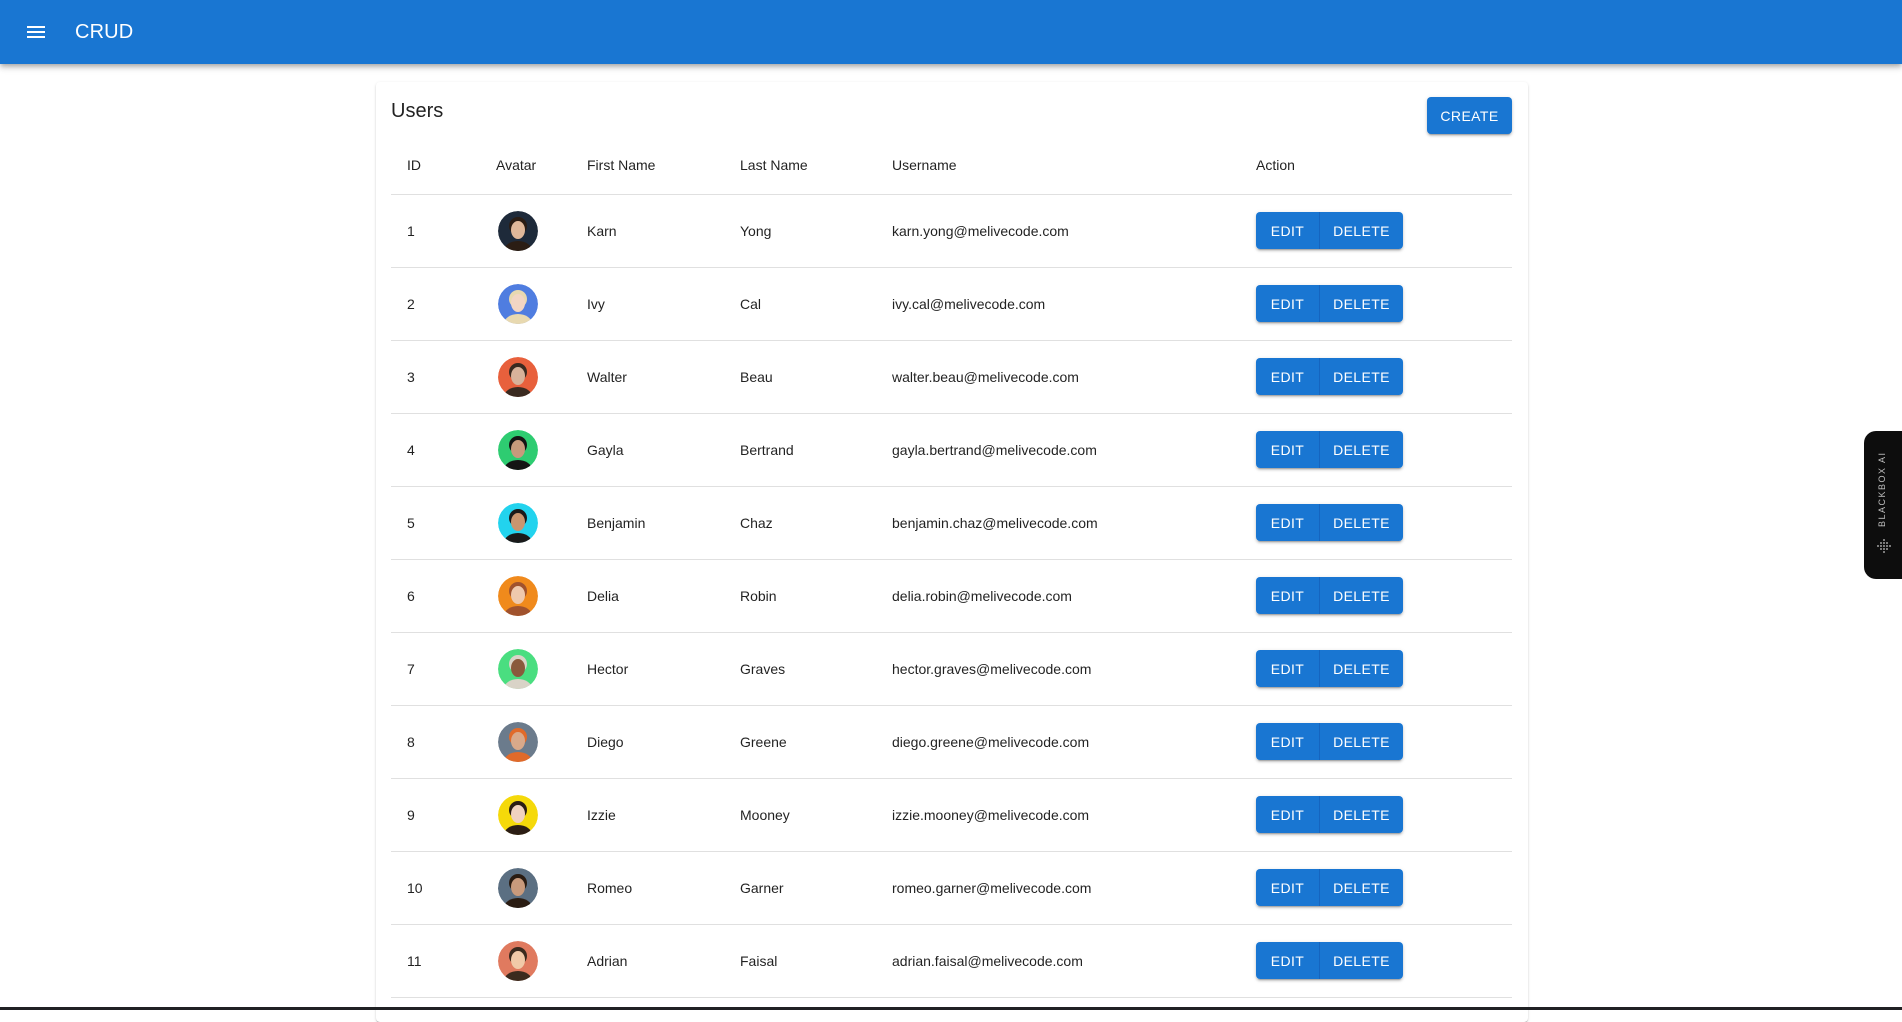 This screenshot has height=1022, width=1902. Describe the element at coordinates (800, 742) in the screenshot. I see `cell-last-name: Greene` at that location.